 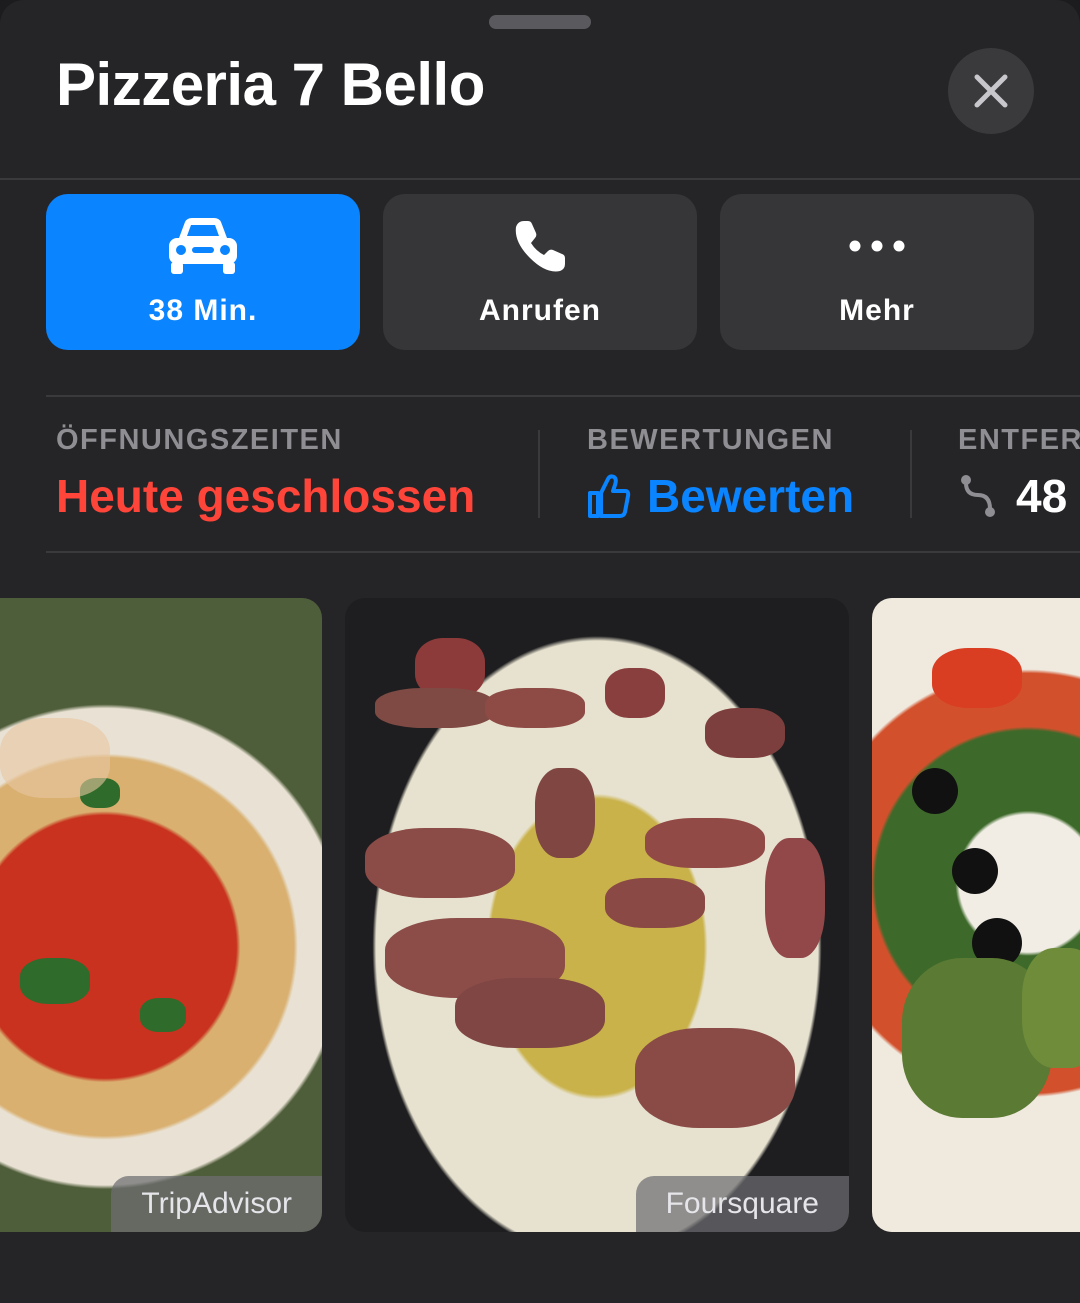 What do you see at coordinates (270, 84) in the screenshot?
I see `place-title: Pizzeria 7 Bello` at bounding box center [270, 84].